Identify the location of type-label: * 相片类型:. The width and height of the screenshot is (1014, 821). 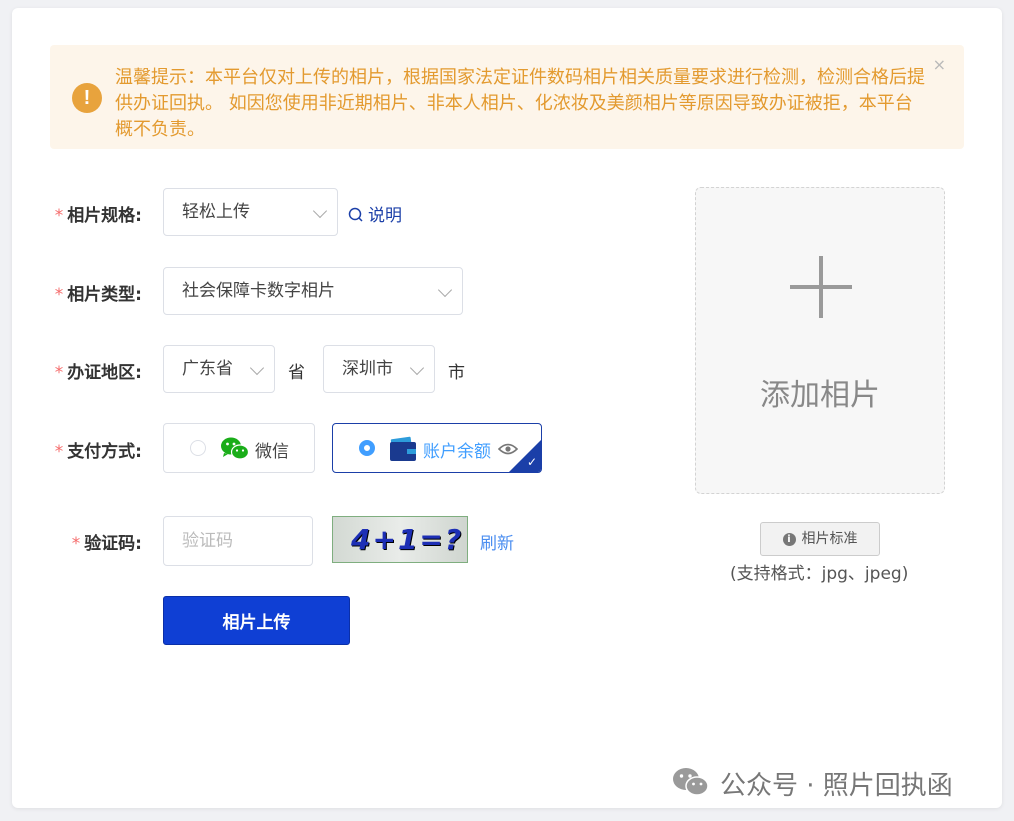
(98, 295).